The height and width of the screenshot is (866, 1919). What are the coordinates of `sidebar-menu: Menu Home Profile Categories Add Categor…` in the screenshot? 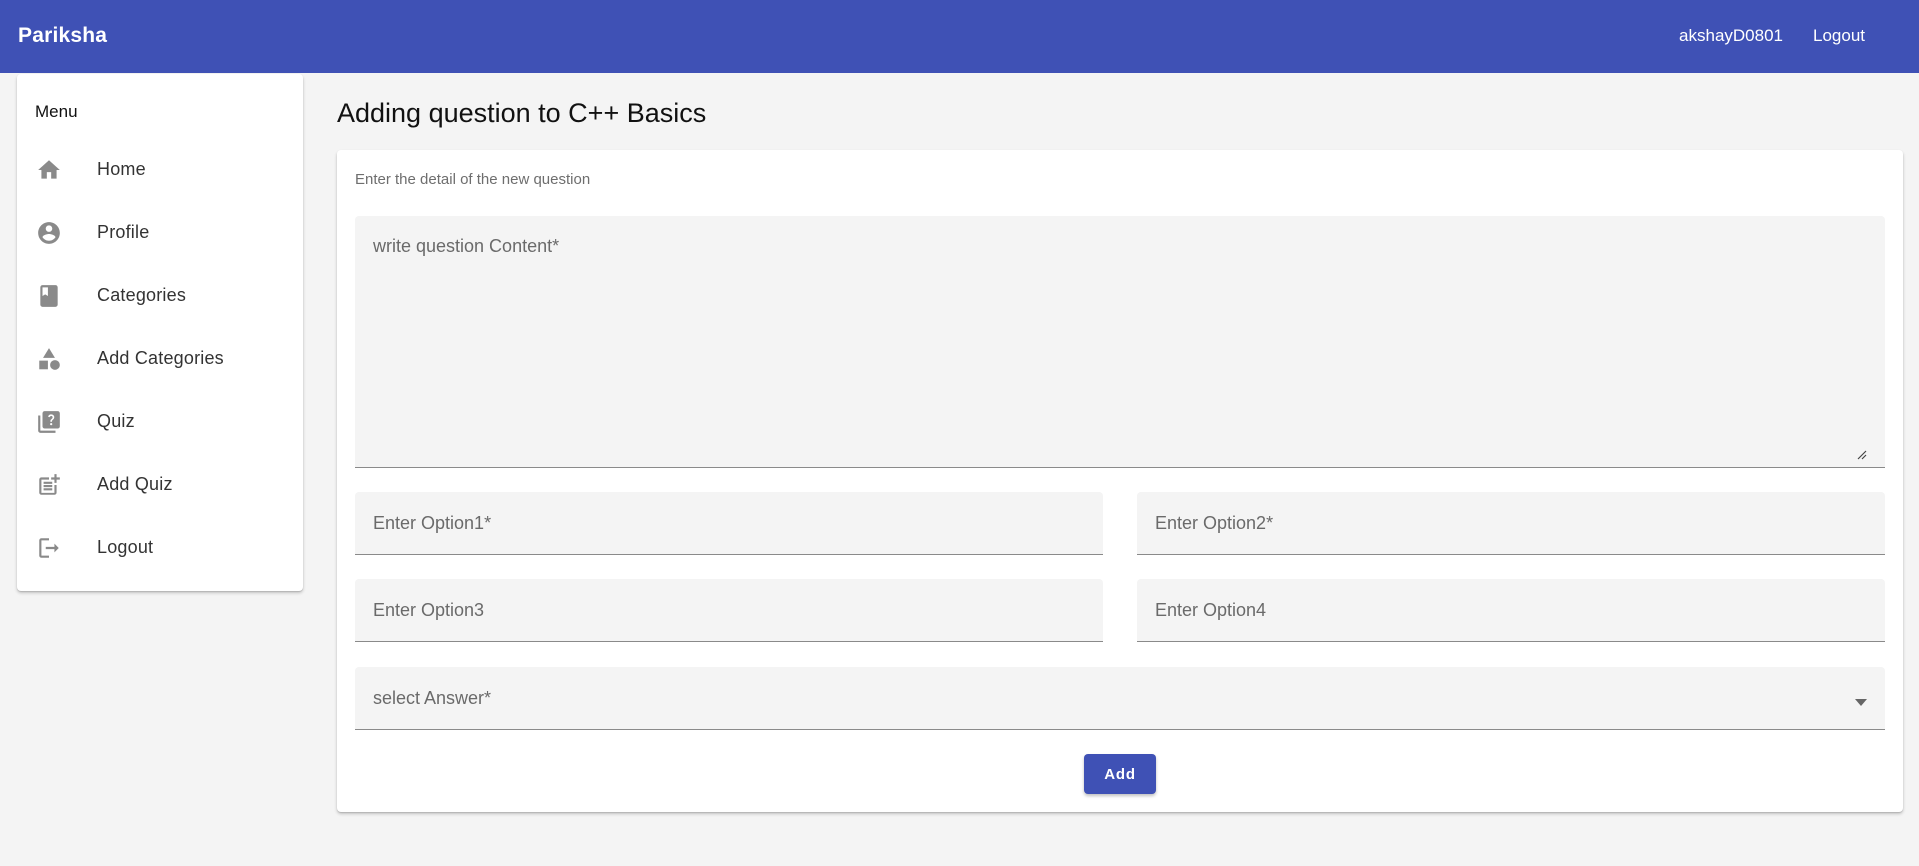 It's located at (160, 332).